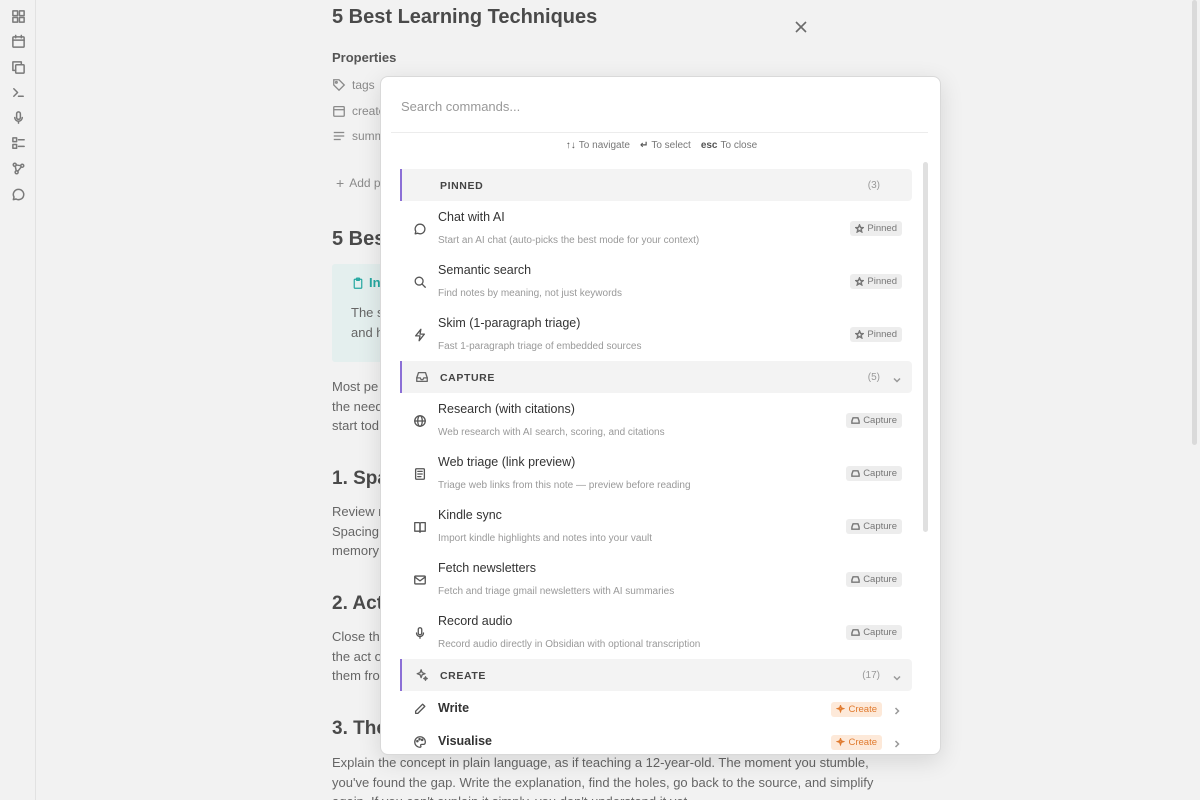 This screenshot has height=800, width=1200. What do you see at coordinates (364, 57) in the screenshot?
I see `properties-label: Properties` at bounding box center [364, 57].